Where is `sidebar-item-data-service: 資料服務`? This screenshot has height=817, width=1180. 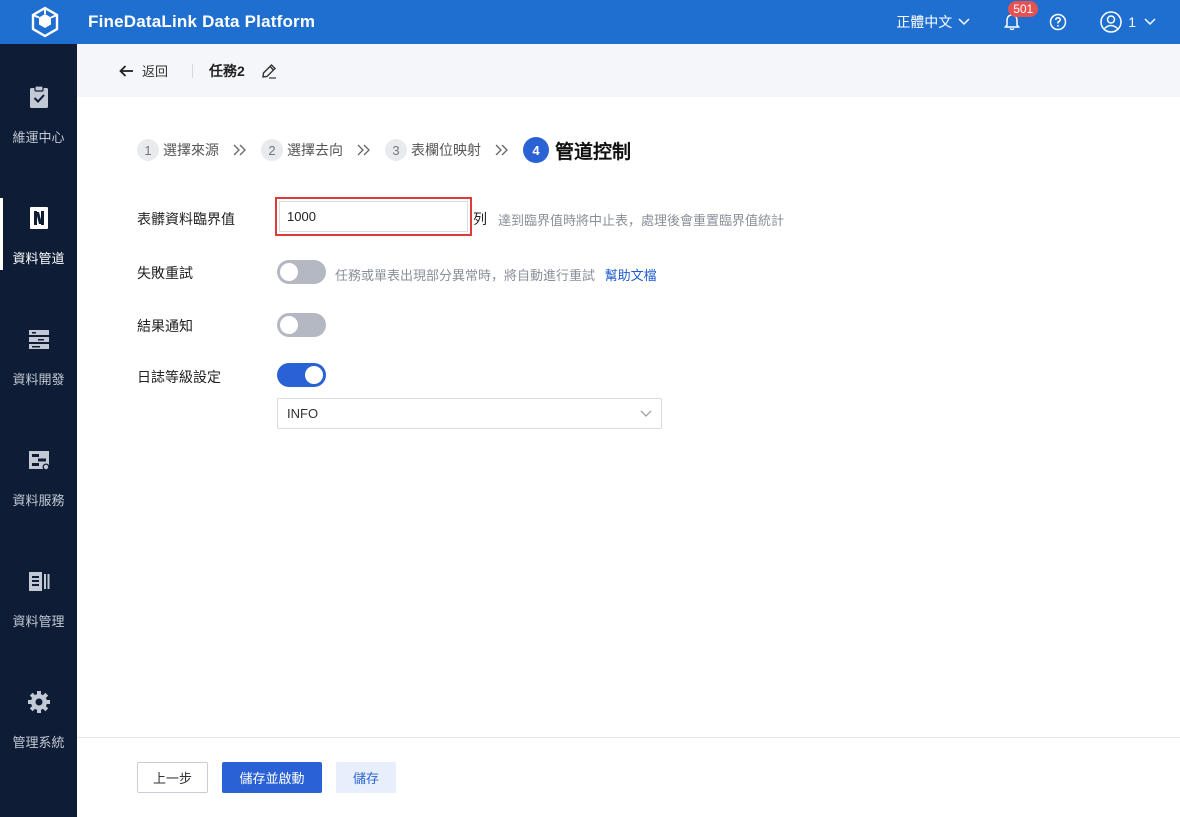 sidebar-item-data-service: 資料服務 is located at coordinates (38, 498).